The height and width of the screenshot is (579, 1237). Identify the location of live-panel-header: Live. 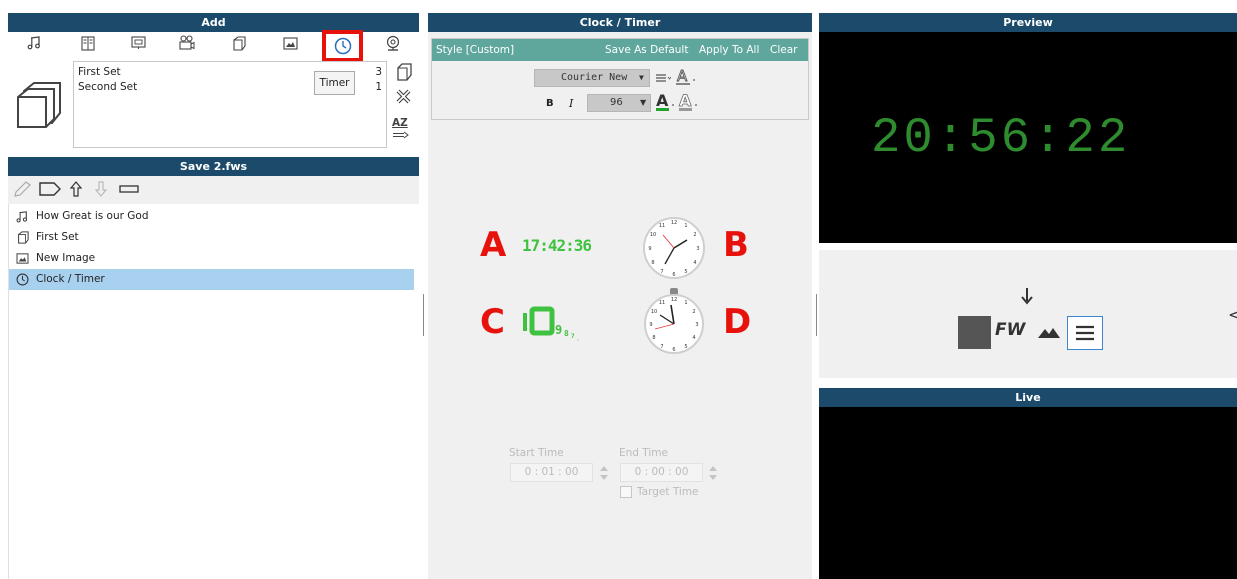
(1028, 397).